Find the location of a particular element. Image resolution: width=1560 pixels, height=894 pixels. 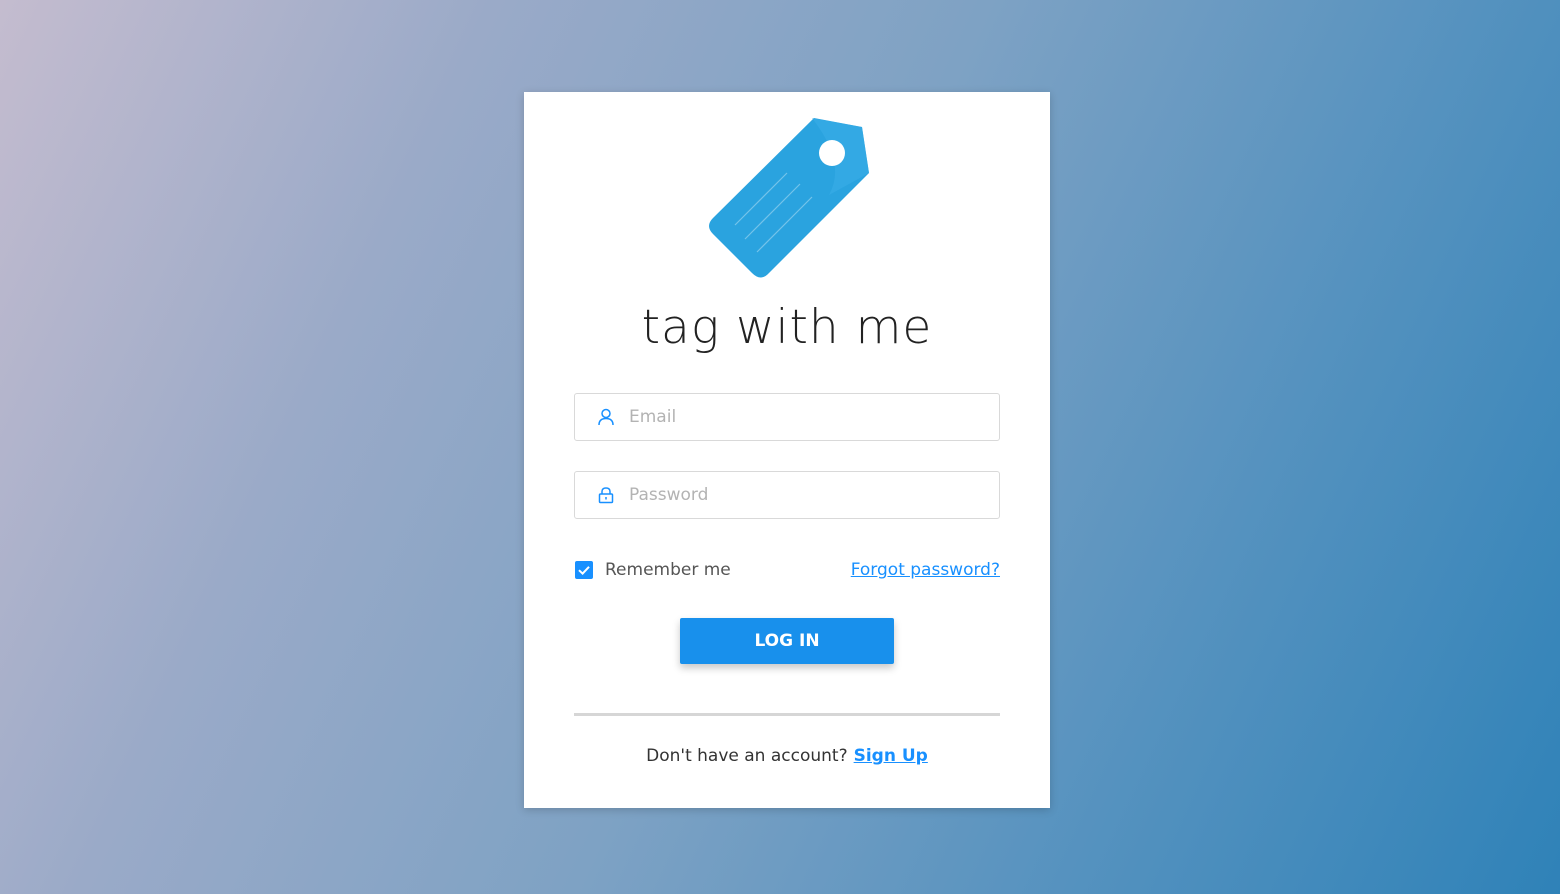

checkmark-icon is located at coordinates (584, 571).